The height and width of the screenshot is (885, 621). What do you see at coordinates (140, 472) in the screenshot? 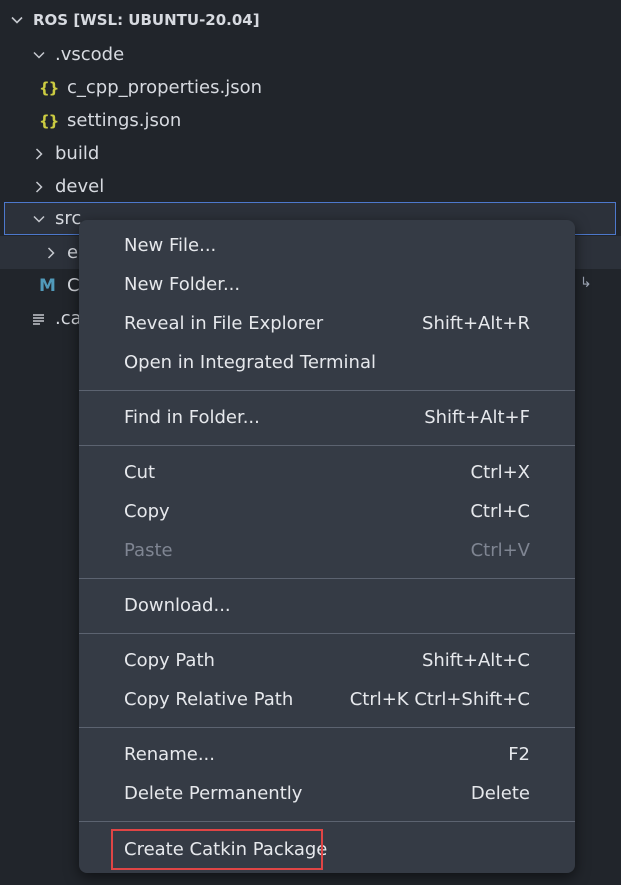
I see `menu-item-label: Cut` at bounding box center [140, 472].